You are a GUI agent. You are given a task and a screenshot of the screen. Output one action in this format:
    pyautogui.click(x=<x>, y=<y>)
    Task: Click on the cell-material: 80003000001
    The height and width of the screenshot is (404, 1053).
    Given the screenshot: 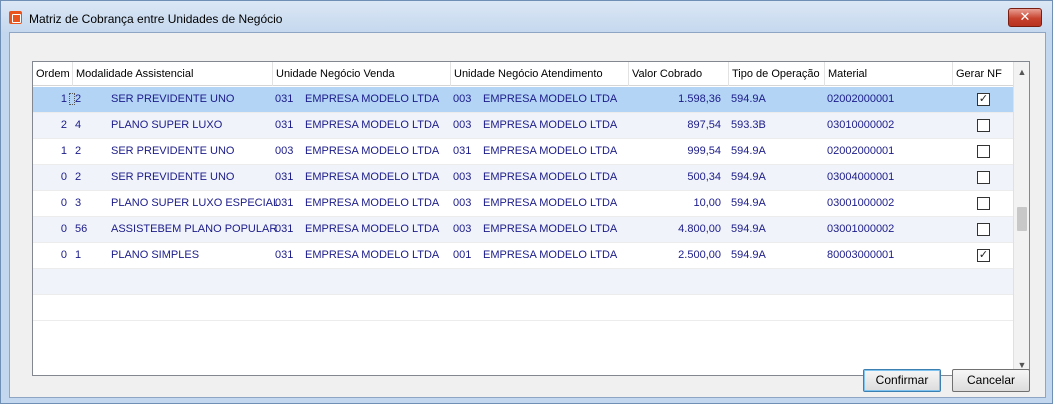 What is the action you would take?
    pyautogui.click(x=887, y=255)
    